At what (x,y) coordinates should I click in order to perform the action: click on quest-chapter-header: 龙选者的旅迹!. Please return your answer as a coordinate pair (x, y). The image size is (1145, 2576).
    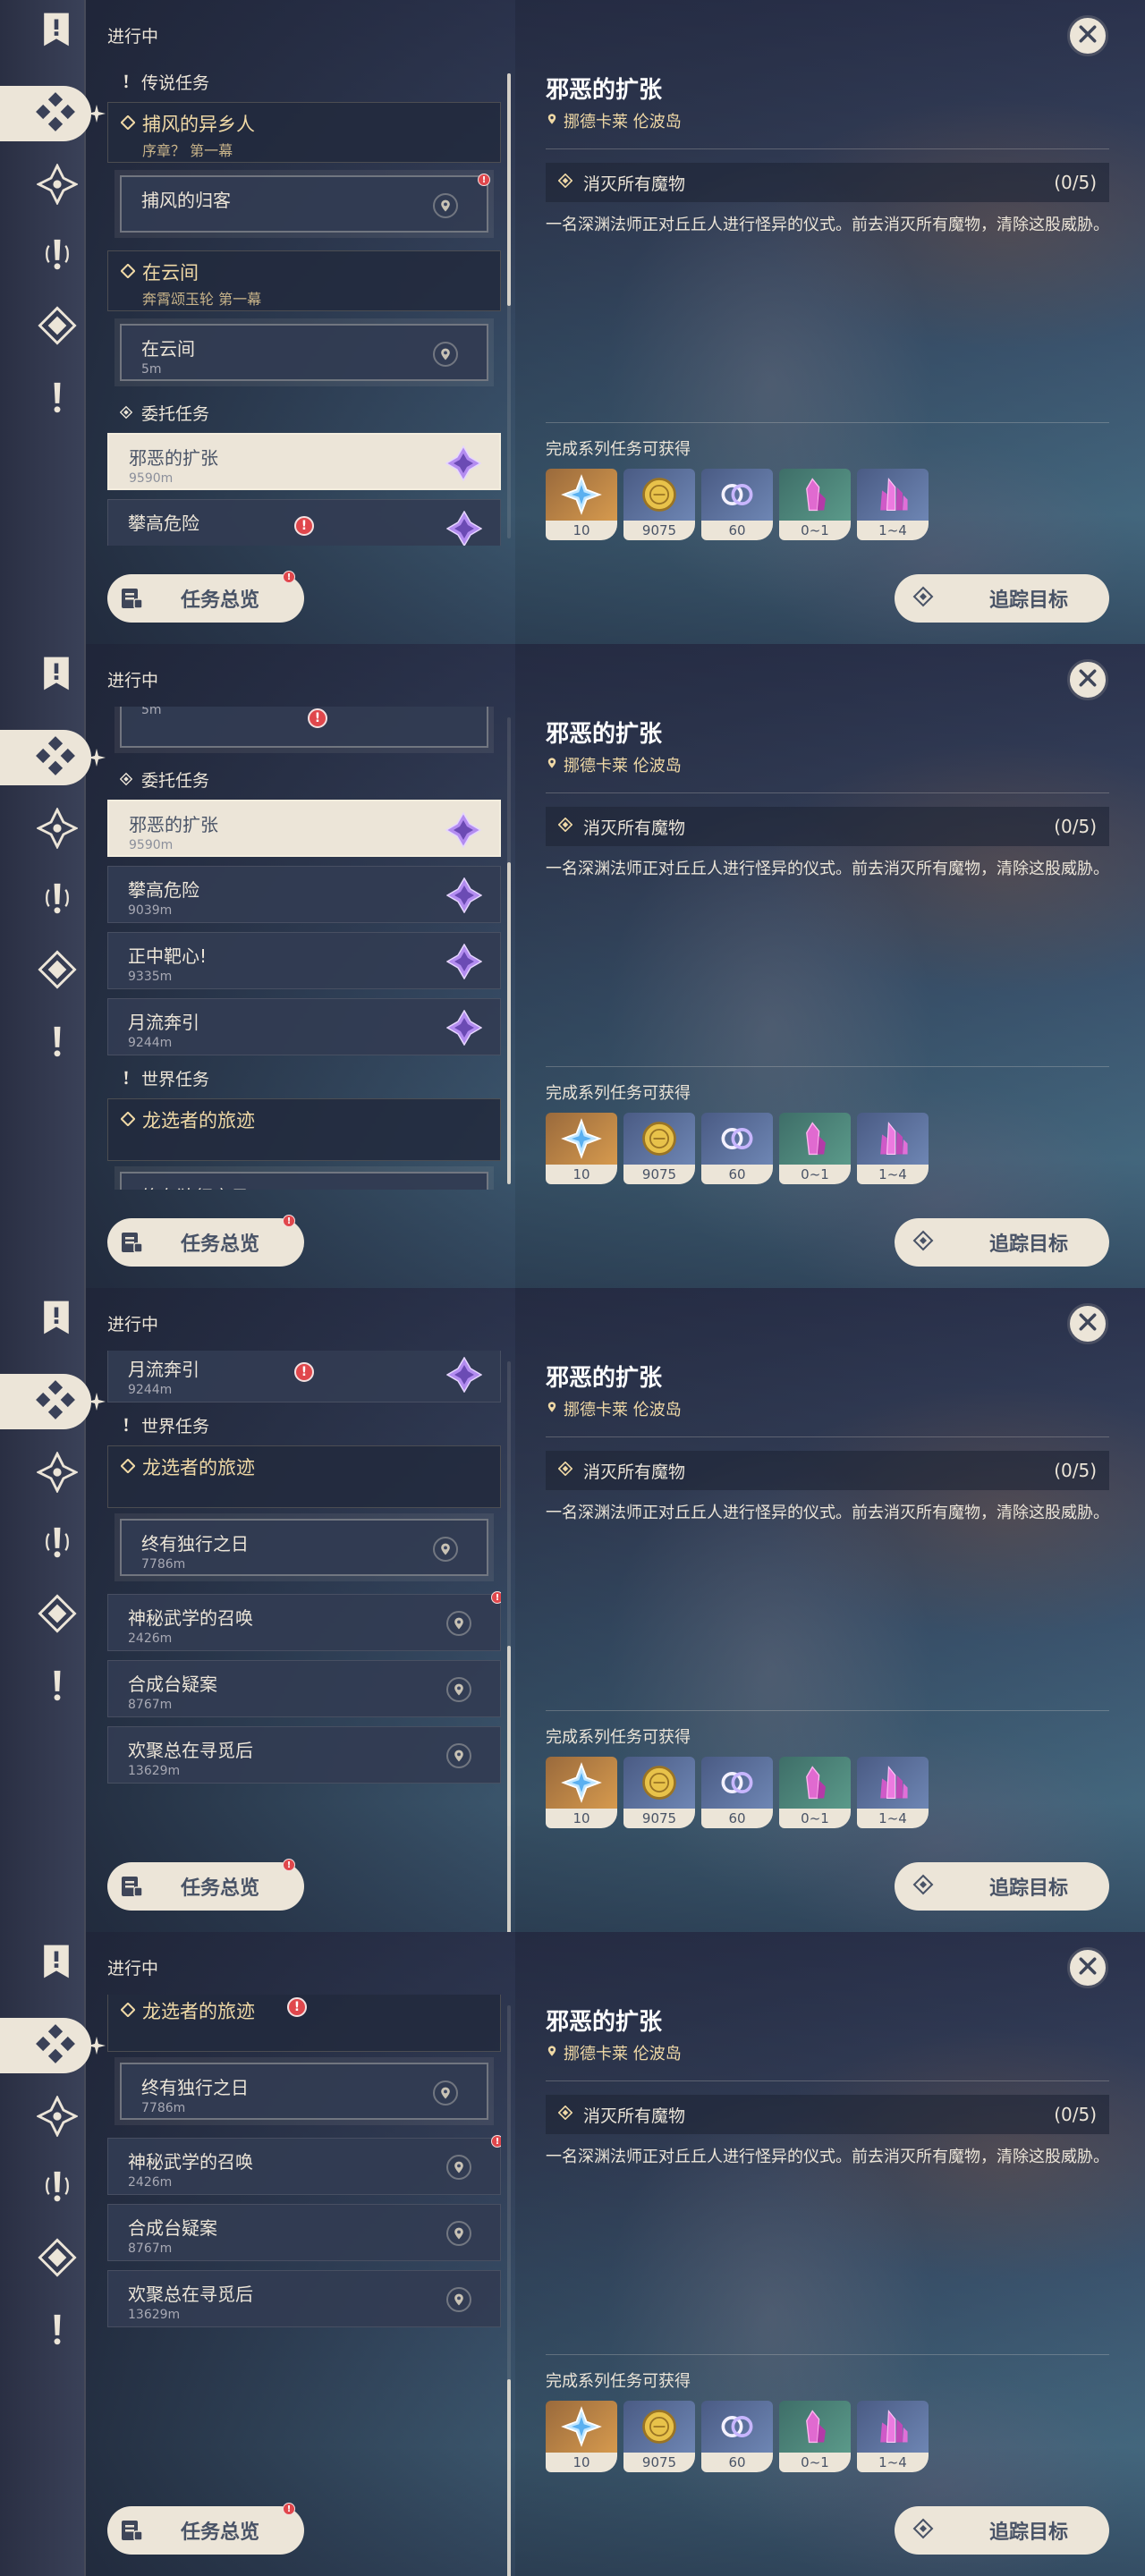
    Looking at the image, I should click on (304, 2023).